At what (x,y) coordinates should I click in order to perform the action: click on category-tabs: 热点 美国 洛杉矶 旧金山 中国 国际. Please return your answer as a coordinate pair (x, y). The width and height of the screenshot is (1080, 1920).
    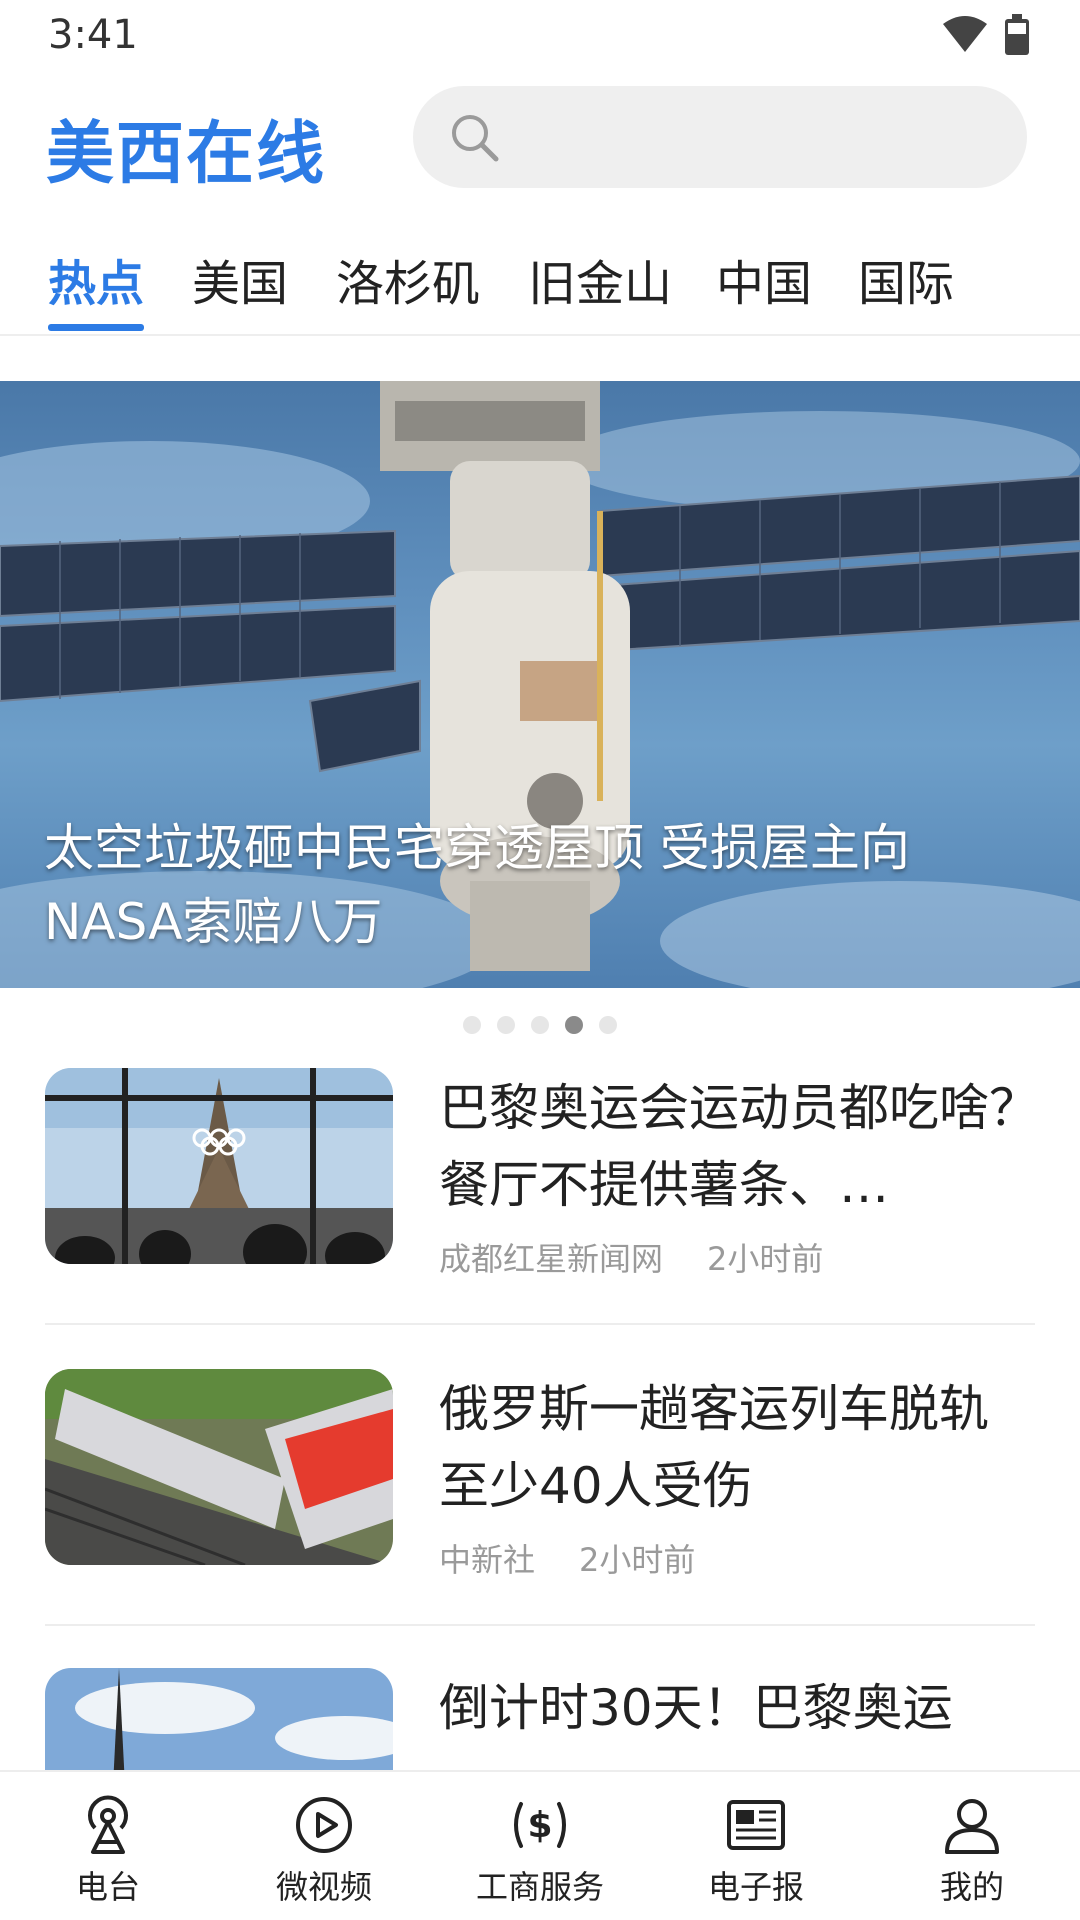
    Looking at the image, I should click on (540, 283).